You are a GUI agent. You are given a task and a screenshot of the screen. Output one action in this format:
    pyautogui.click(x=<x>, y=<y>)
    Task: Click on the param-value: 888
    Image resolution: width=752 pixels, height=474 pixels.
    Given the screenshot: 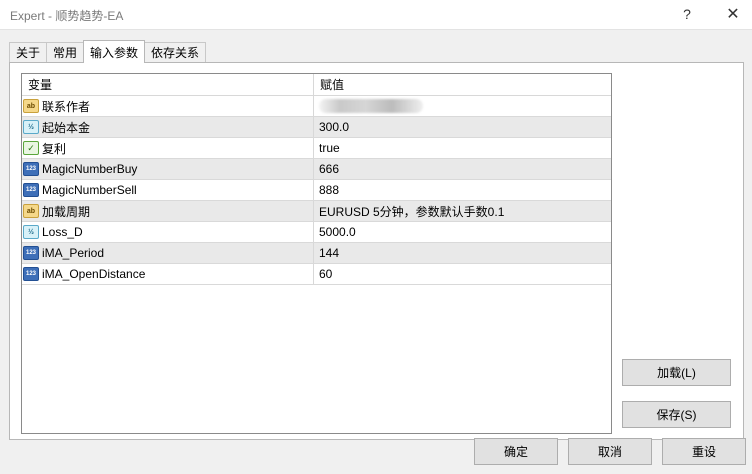 What is the action you would take?
    pyautogui.click(x=329, y=190)
    